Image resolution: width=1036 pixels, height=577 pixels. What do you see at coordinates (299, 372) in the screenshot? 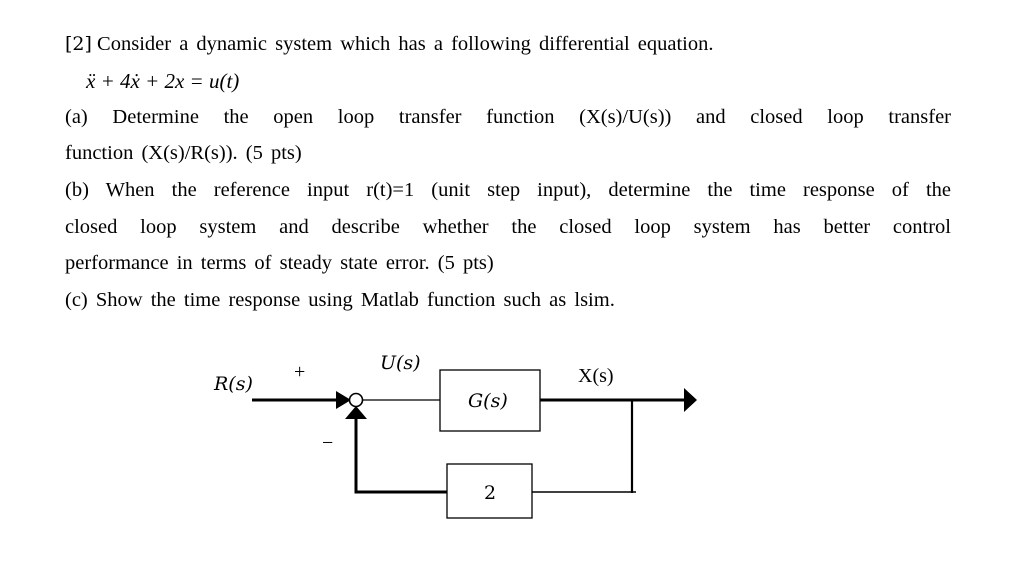
I see `plus-sign: +` at bounding box center [299, 372].